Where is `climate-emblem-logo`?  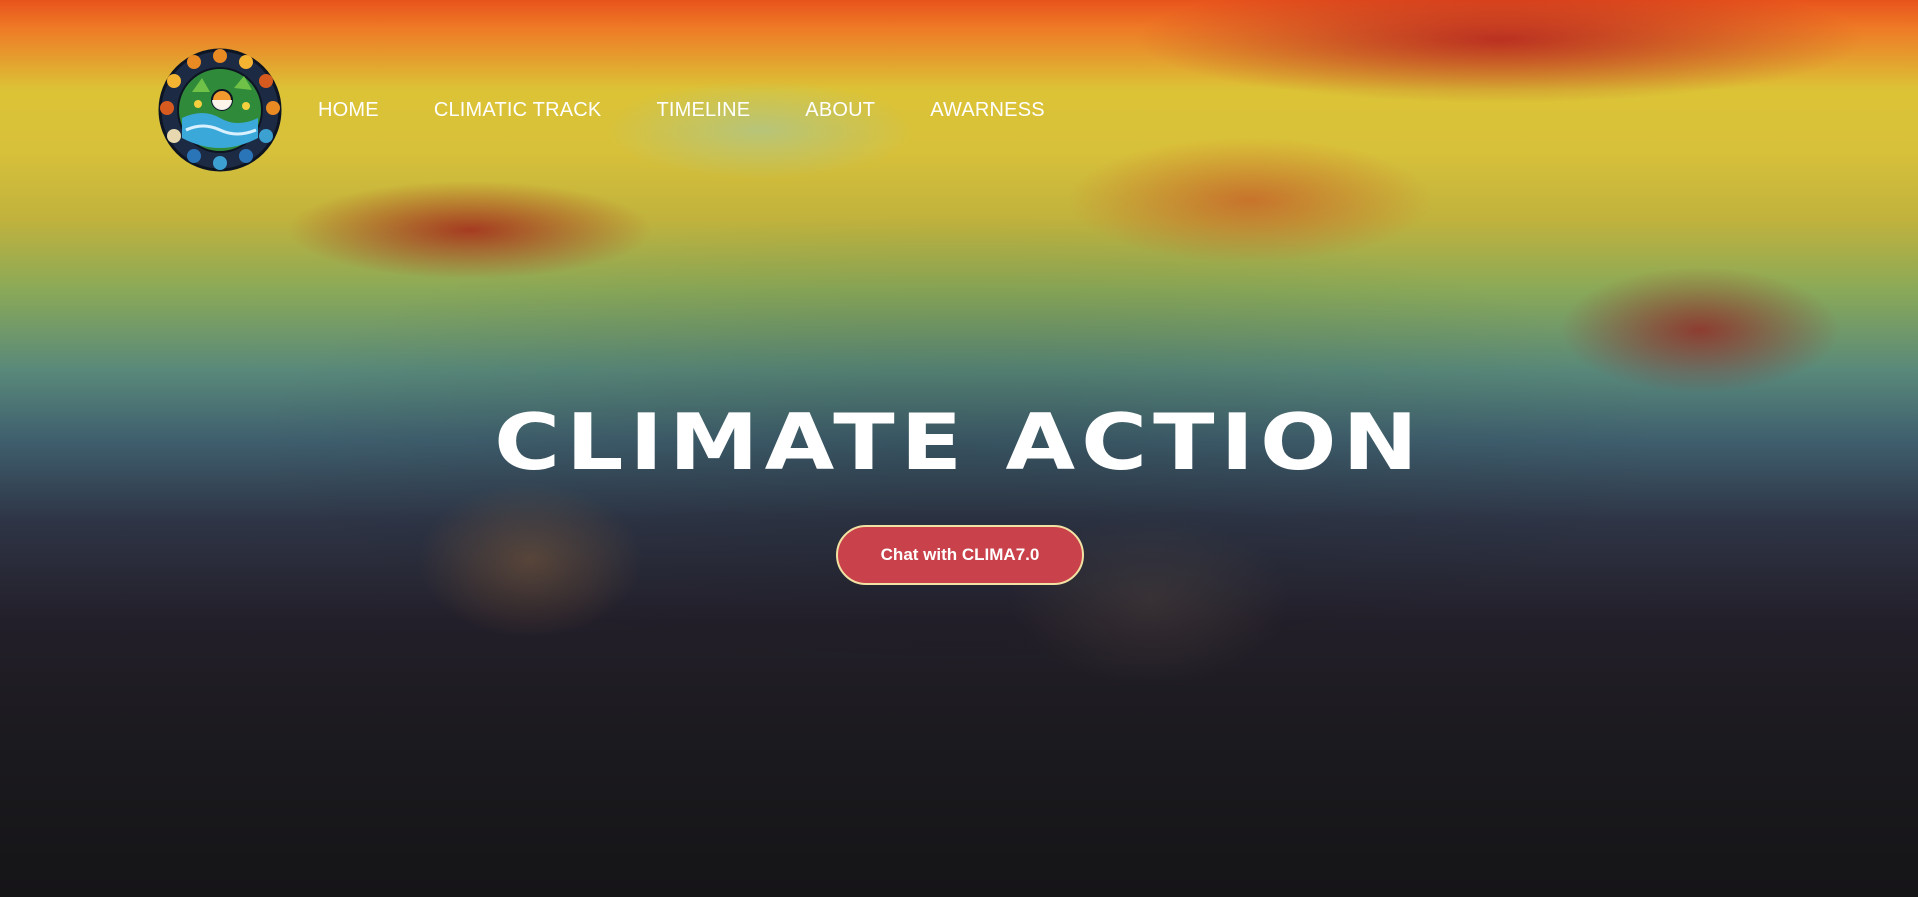
climate-emblem-logo is located at coordinates (220, 110).